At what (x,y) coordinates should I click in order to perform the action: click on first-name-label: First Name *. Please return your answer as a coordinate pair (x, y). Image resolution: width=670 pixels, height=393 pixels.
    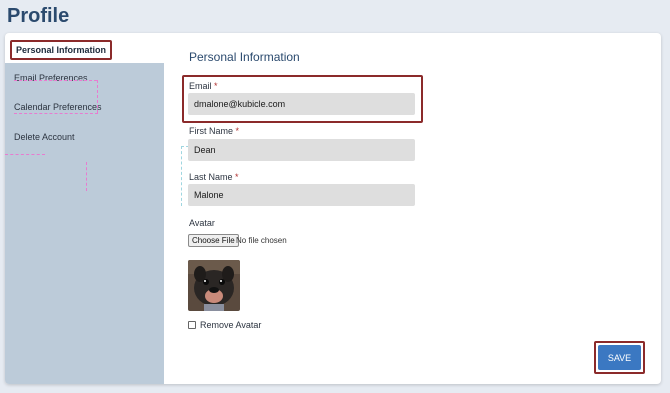
    Looking at the image, I should click on (214, 131).